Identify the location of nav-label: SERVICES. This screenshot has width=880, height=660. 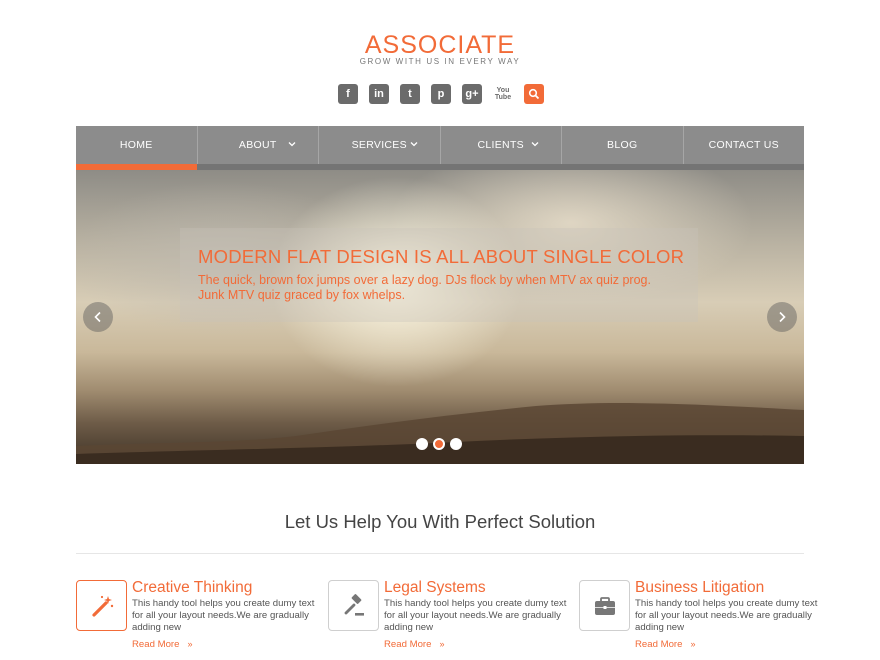
(379, 145).